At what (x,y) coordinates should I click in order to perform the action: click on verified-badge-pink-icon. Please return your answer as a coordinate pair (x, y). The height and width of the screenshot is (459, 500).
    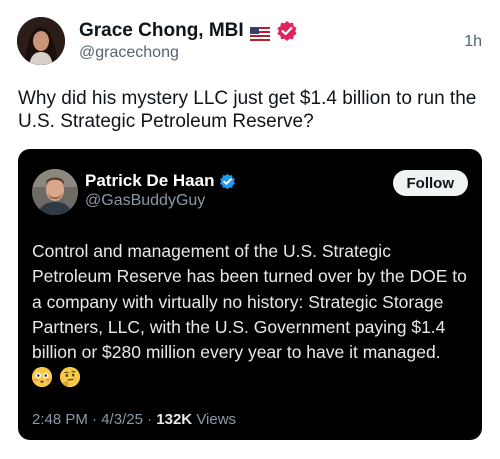
    Looking at the image, I should click on (287, 31).